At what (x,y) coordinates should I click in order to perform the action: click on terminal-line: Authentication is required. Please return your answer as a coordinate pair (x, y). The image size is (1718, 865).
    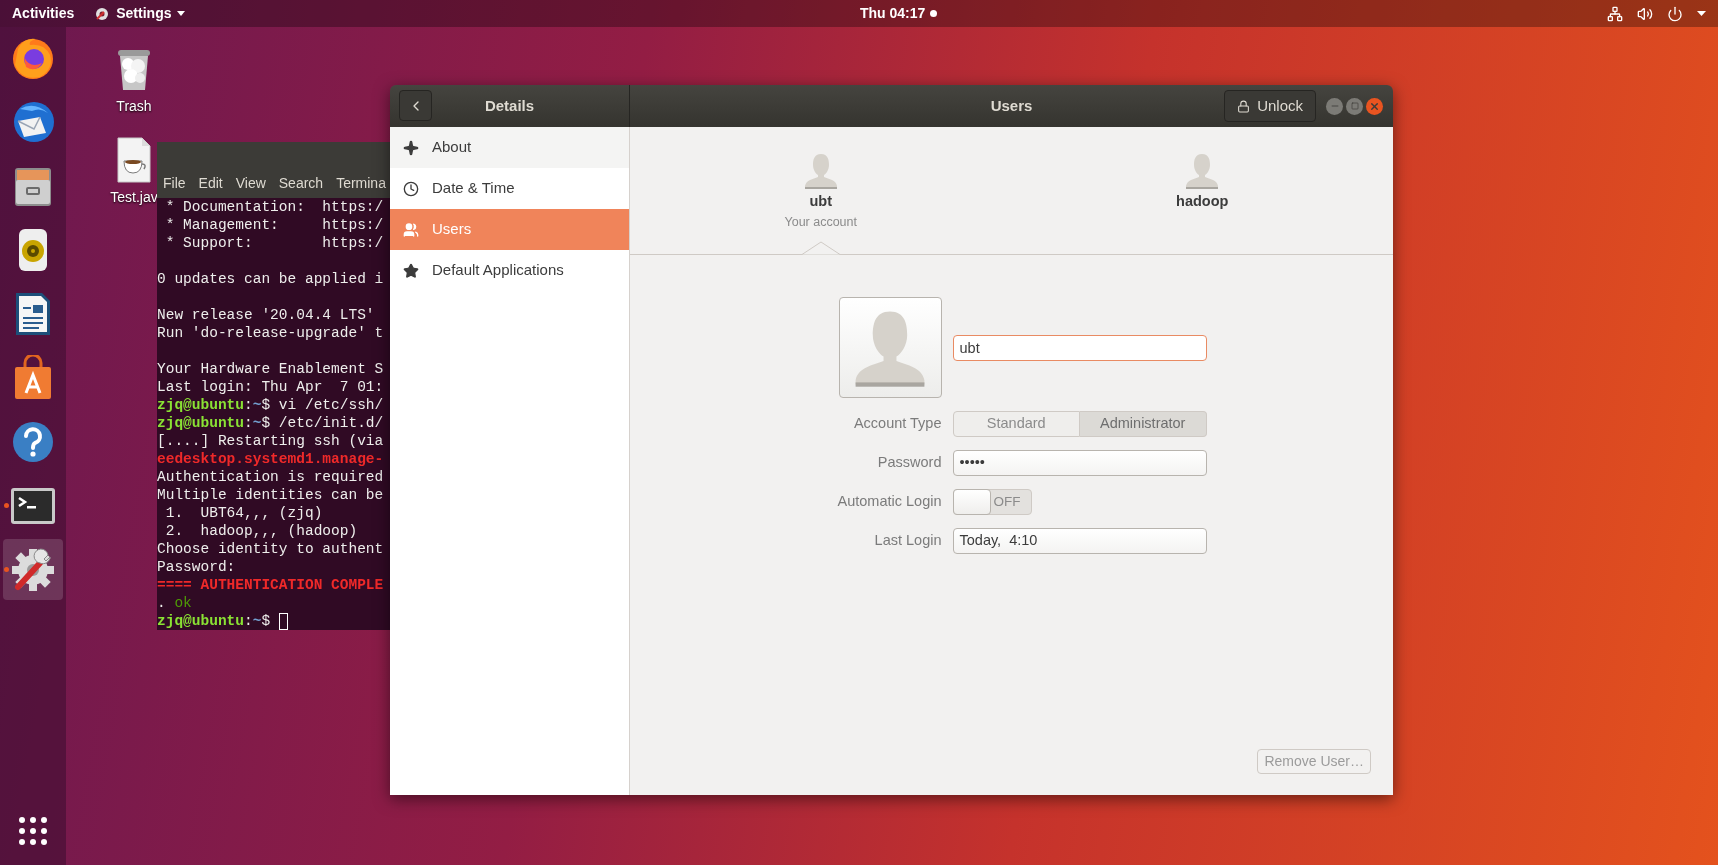
    Looking at the image, I should click on (270, 477).